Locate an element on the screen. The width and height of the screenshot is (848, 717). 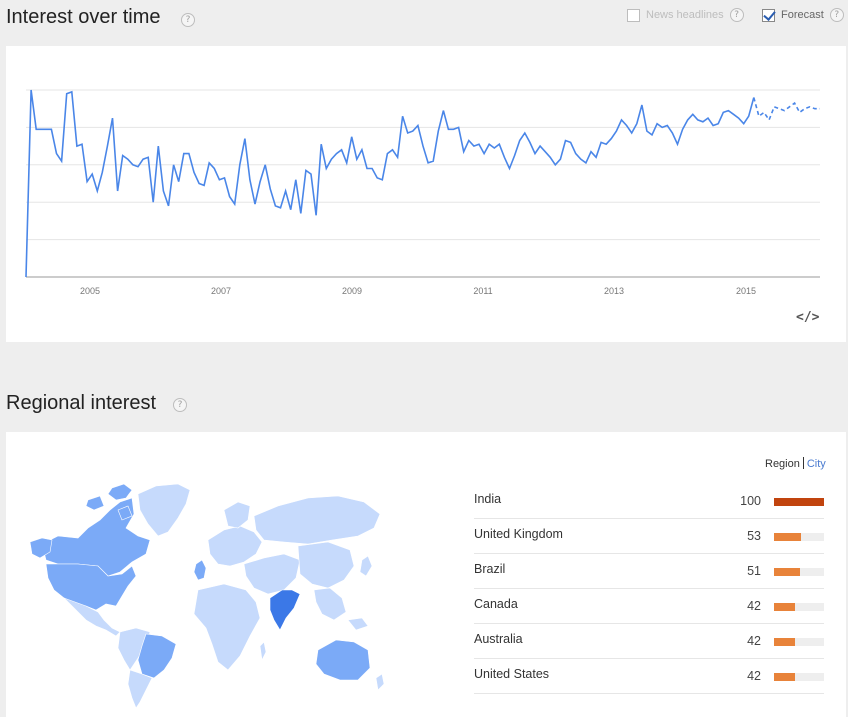
region-row: India 100 is located at coordinates (649, 501).